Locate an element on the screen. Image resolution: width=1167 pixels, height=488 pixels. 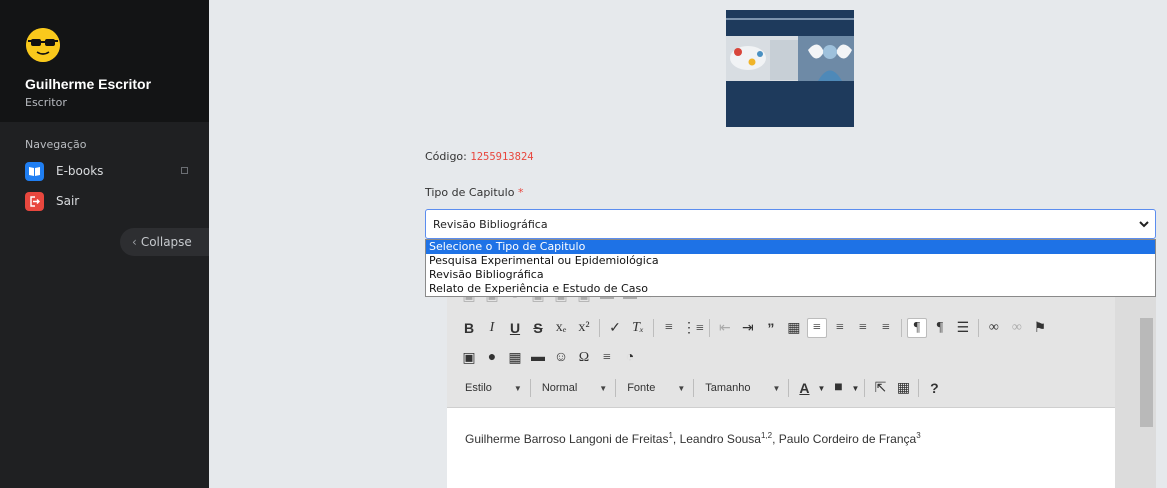
scrollbar-thumb is located at coordinates (1146, 372).